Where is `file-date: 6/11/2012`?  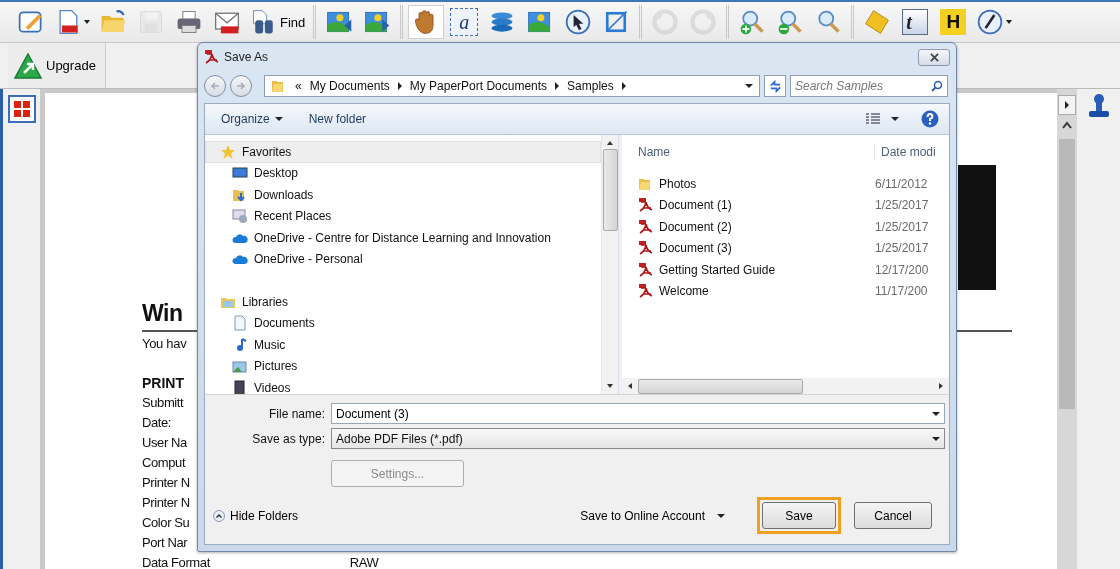 file-date: 6/11/2012 is located at coordinates (901, 183).